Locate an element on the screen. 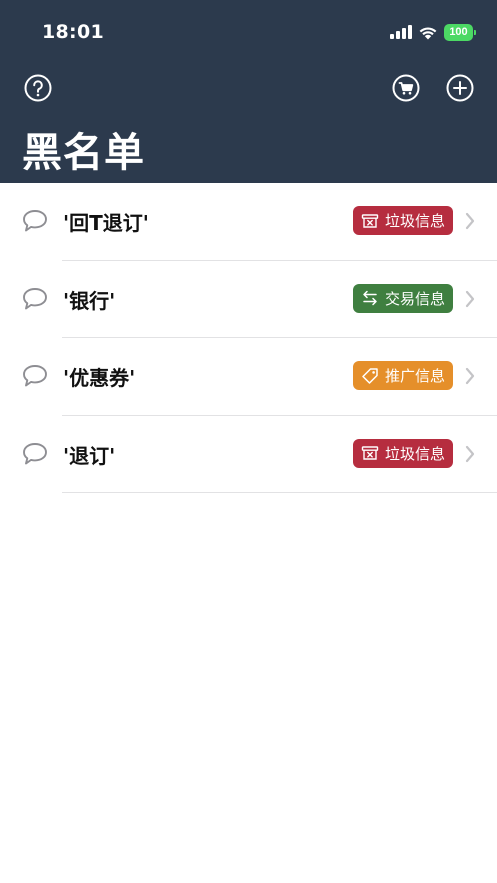  category-badge-promotion: 推广信息 is located at coordinates (402, 375).